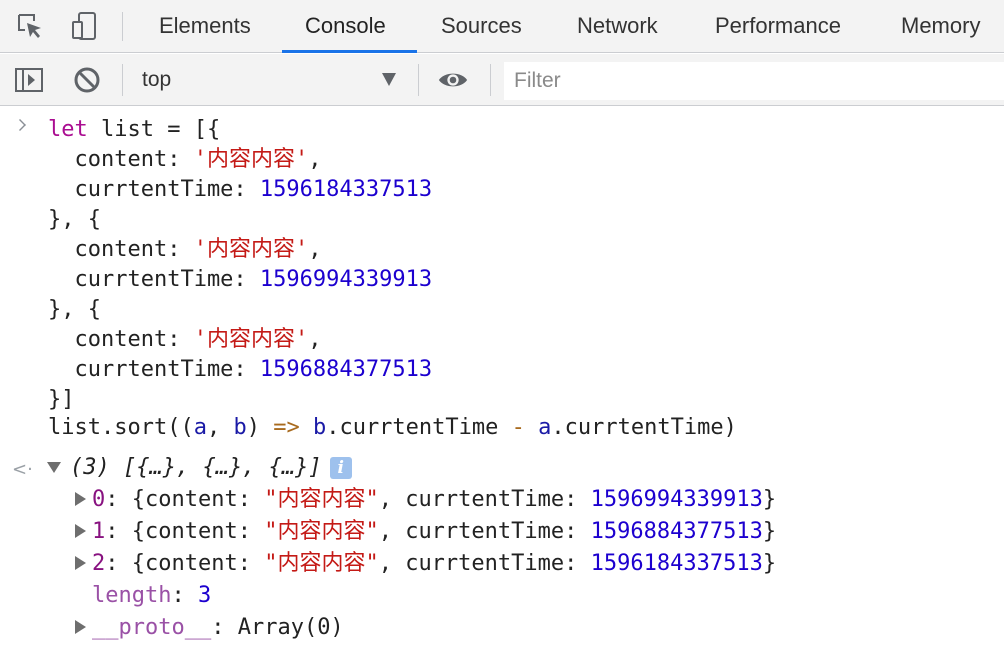 This screenshot has height=648, width=1004. I want to click on tab-elements: Elements, so click(205, 26).